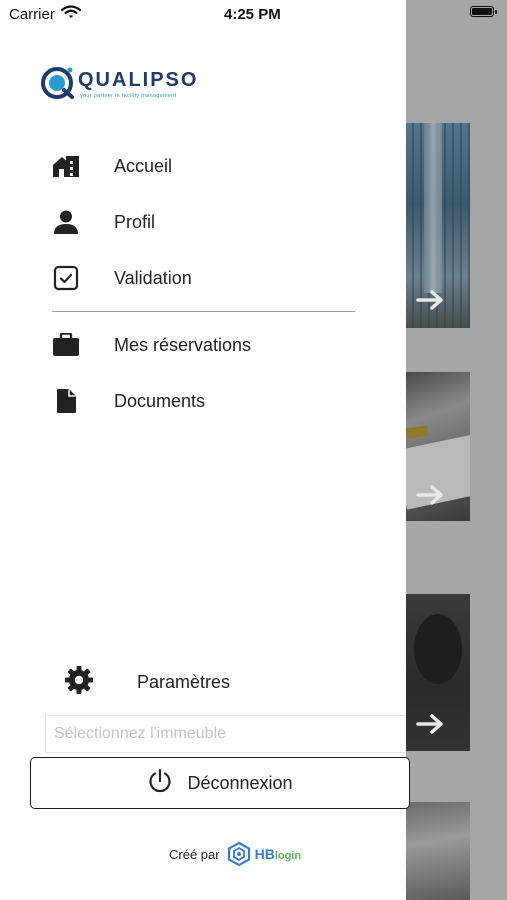  What do you see at coordinates (288, 856) in the screenshot?
I see `hblogin-brand-sub: login` at bounding box center [288, 856].